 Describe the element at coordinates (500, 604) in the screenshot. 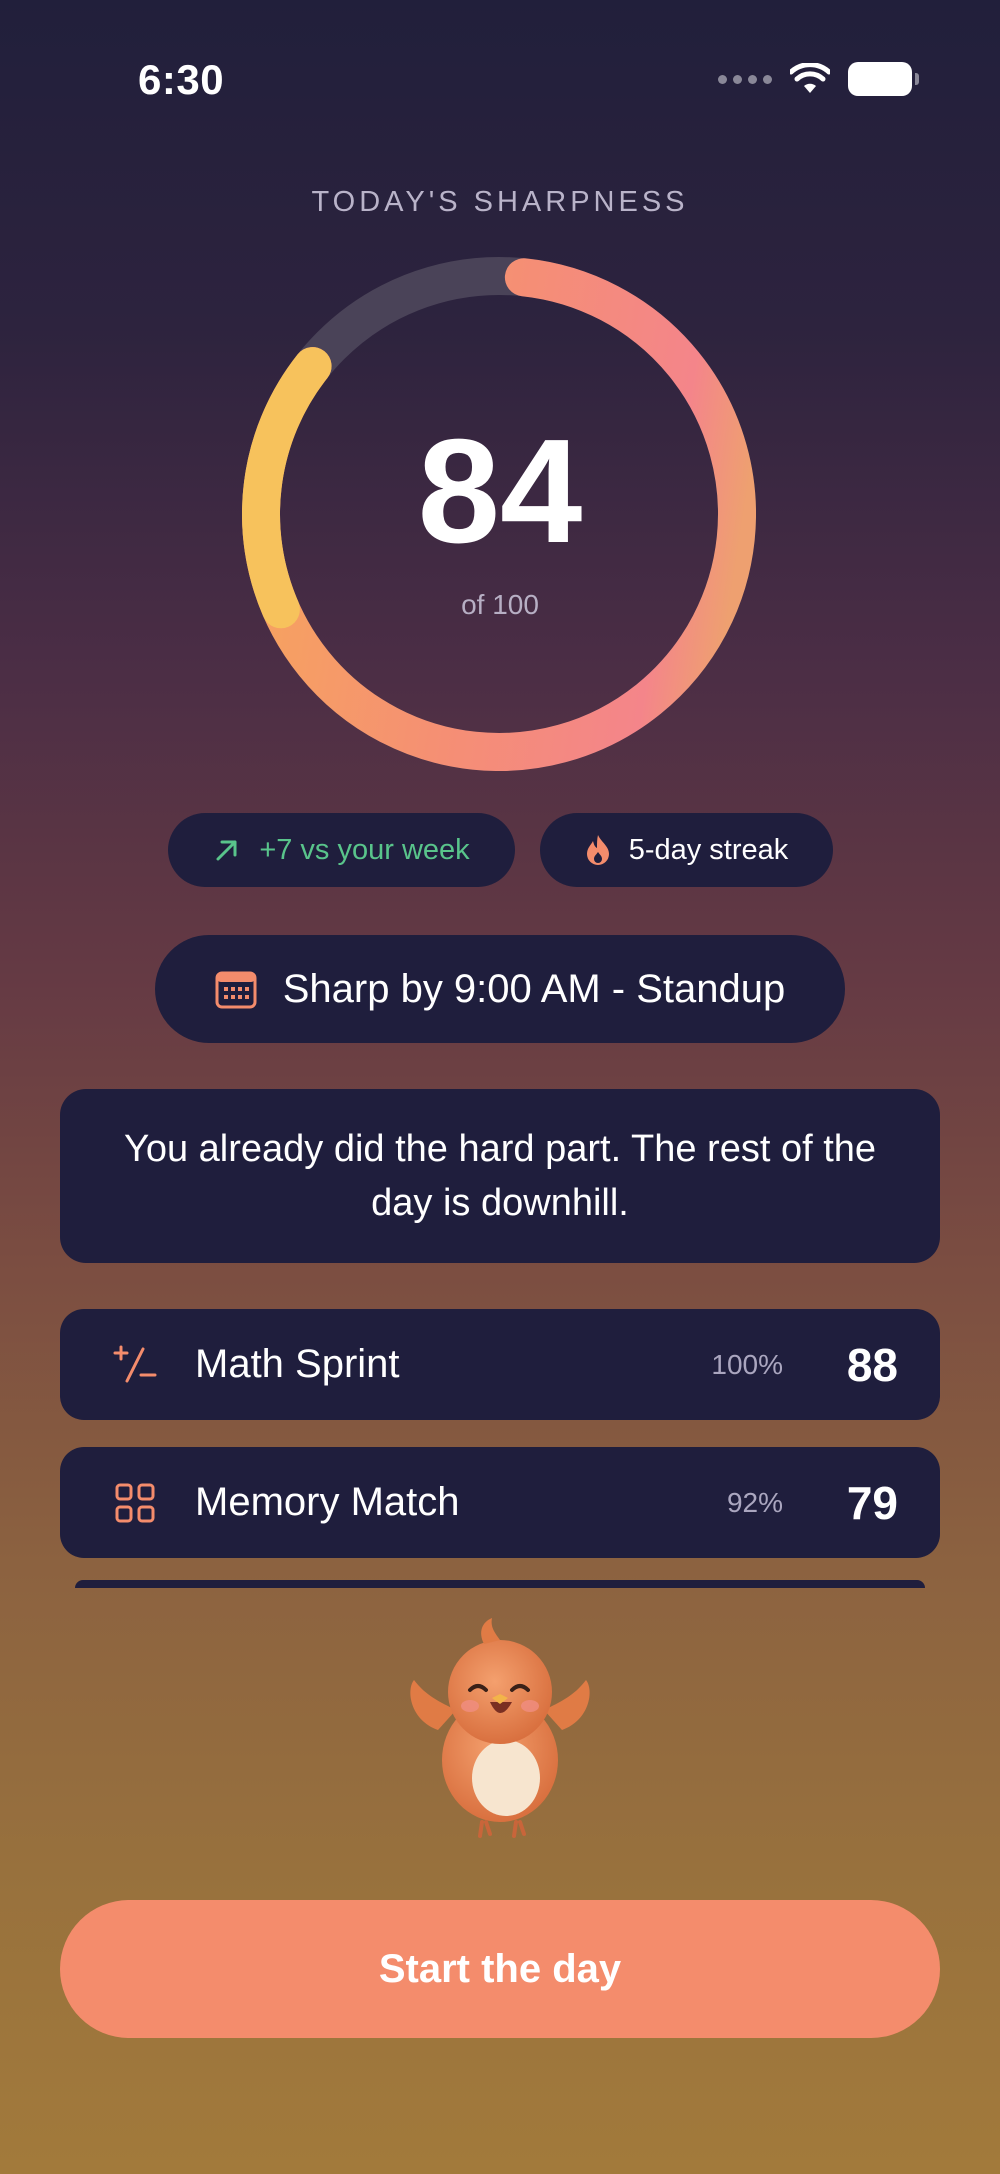

I see `score-subtitle: of 100` at that location.